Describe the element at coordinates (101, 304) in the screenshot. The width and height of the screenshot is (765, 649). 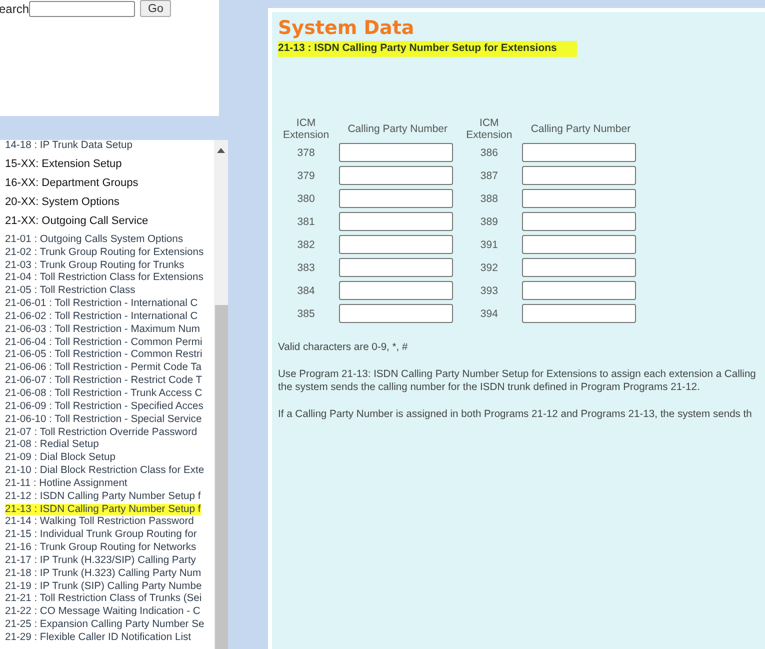
I see `nav-link: 21-06-01 : Toll Restriction - International C` at that location.